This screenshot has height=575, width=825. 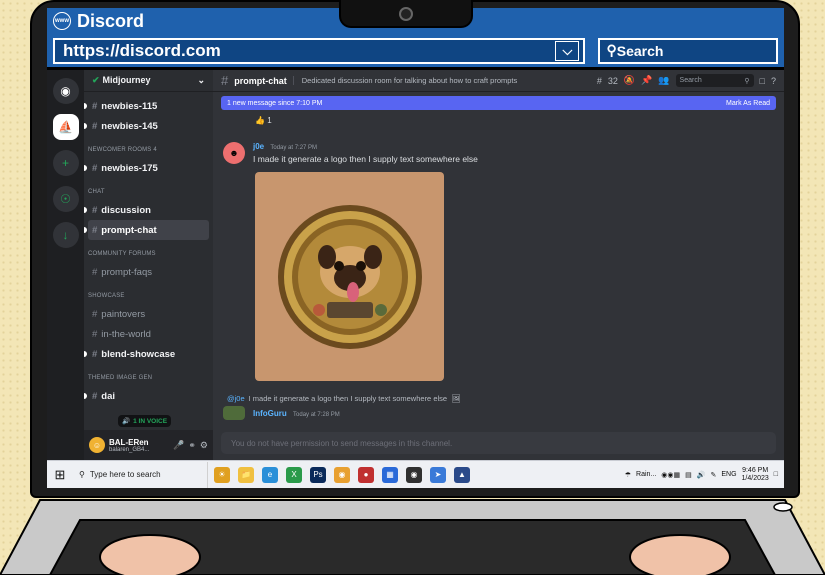 I want to click on address-bar: https://discord.com ⌵, so click(x=319, y=50).